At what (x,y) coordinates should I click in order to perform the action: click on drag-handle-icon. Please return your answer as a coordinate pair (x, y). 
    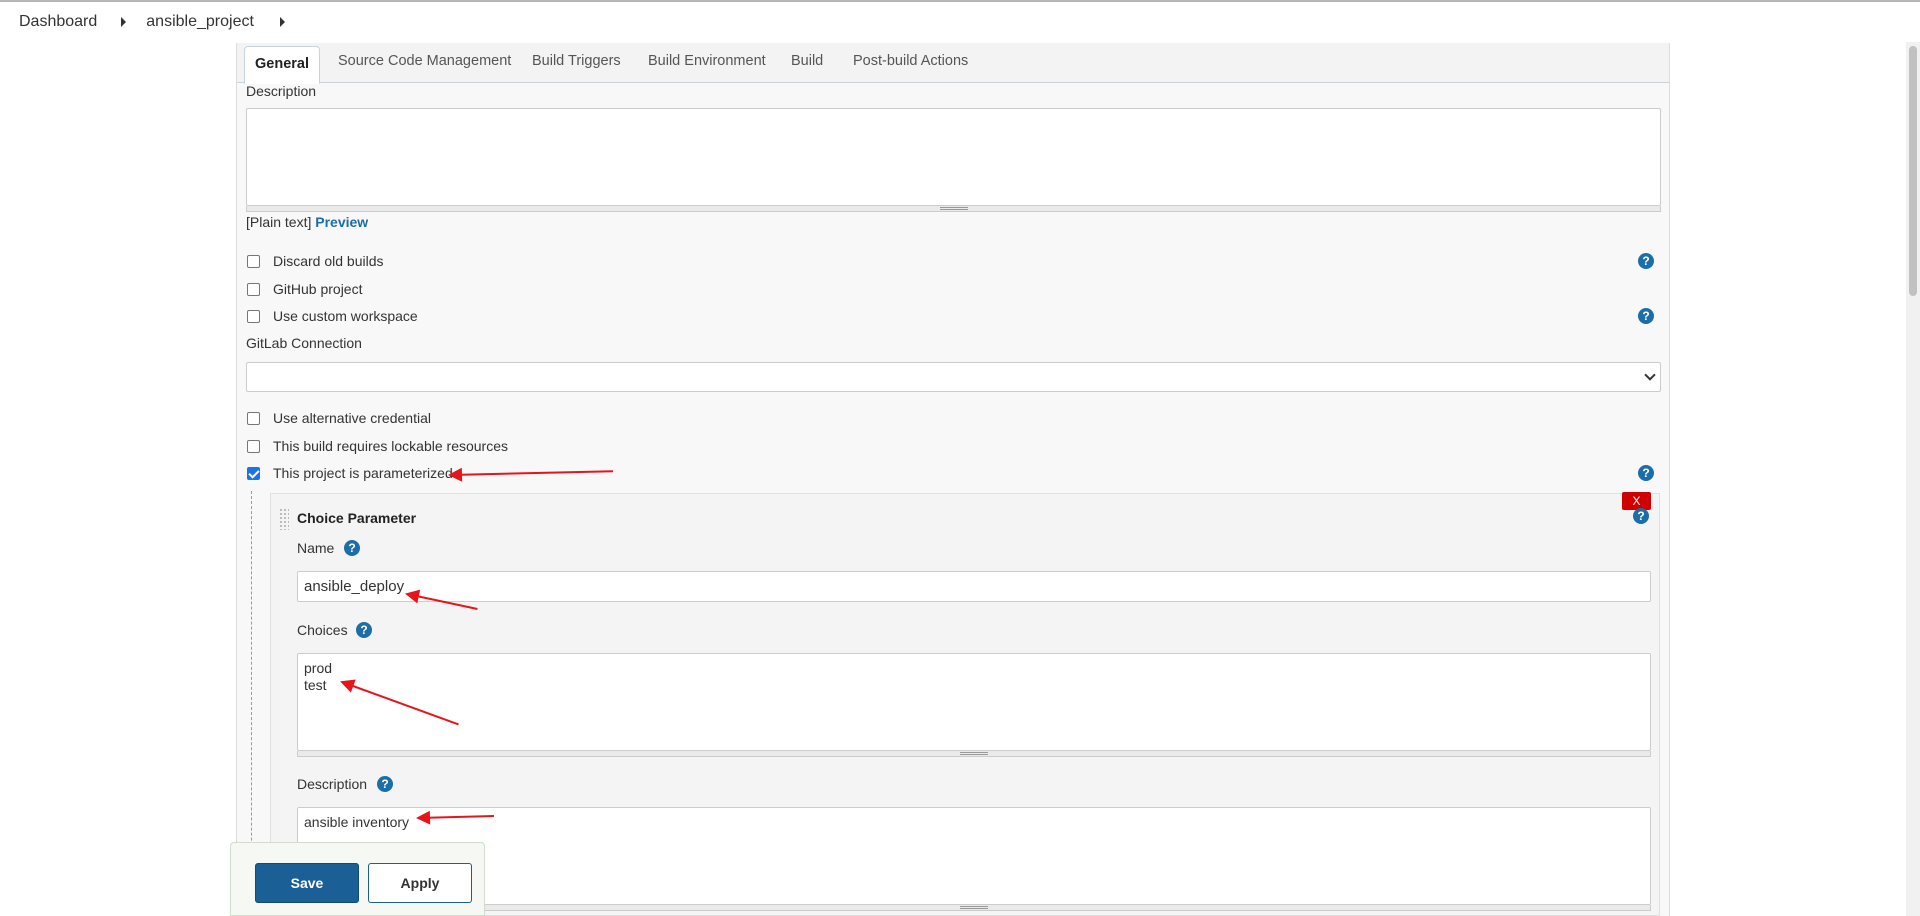
    Looking at the image, I should click on (284, 519).